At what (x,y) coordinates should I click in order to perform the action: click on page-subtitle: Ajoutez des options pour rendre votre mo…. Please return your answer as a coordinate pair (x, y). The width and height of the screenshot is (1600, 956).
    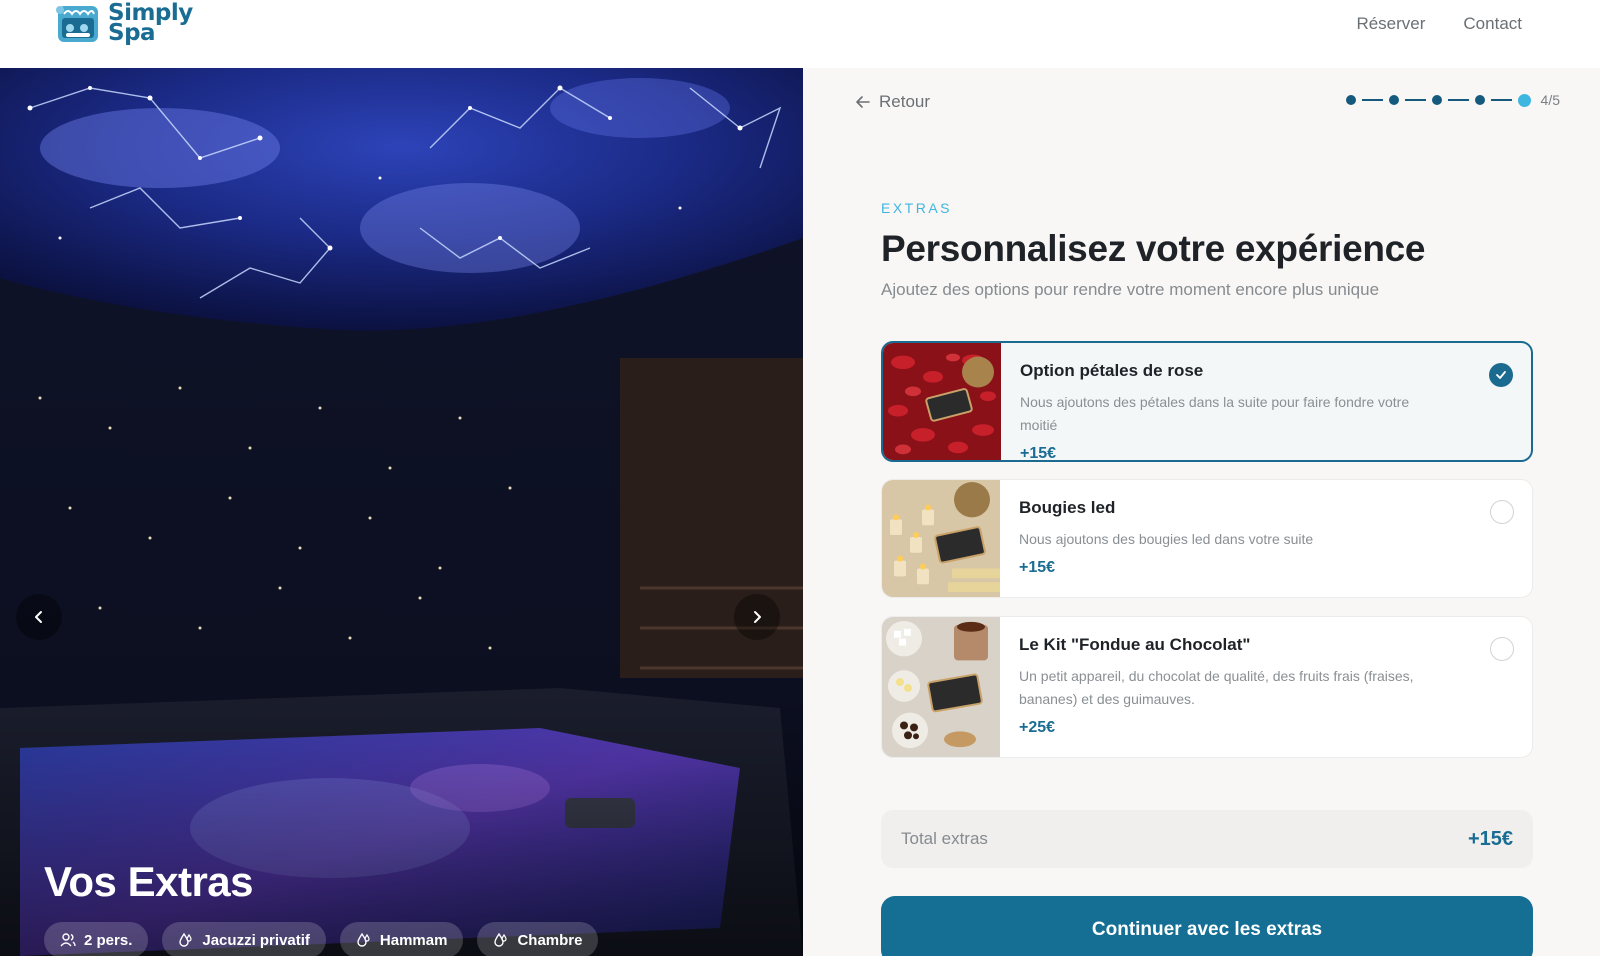
    Looking at the image, I should click on (1130, 289).